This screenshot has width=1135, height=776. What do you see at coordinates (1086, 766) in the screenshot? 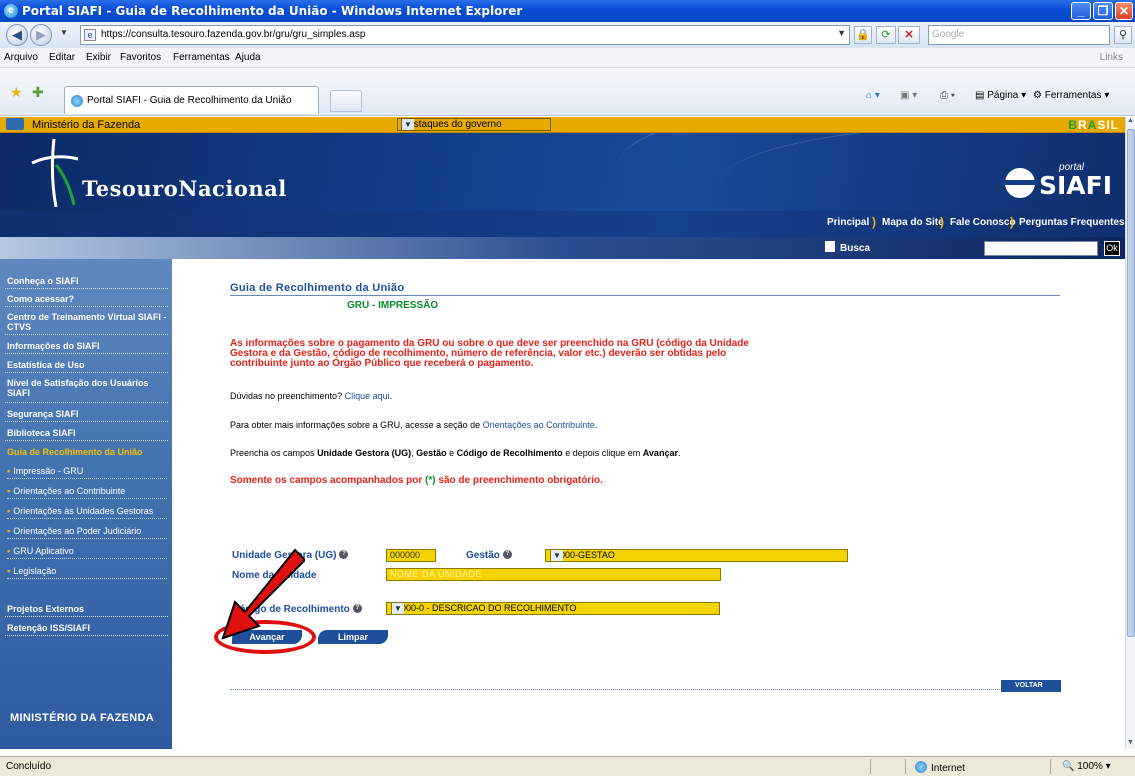
I see `zoom-control: 🔍 100% ▾` at bounding box center [1086, 766].